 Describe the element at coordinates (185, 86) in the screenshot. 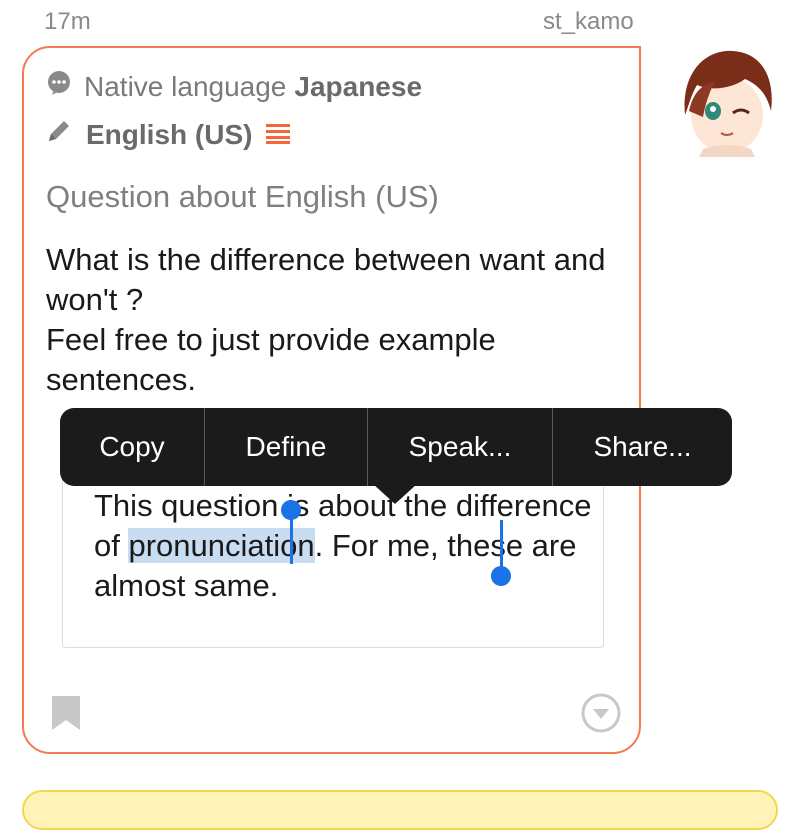

I see `native-language-label: Native language` at that location.